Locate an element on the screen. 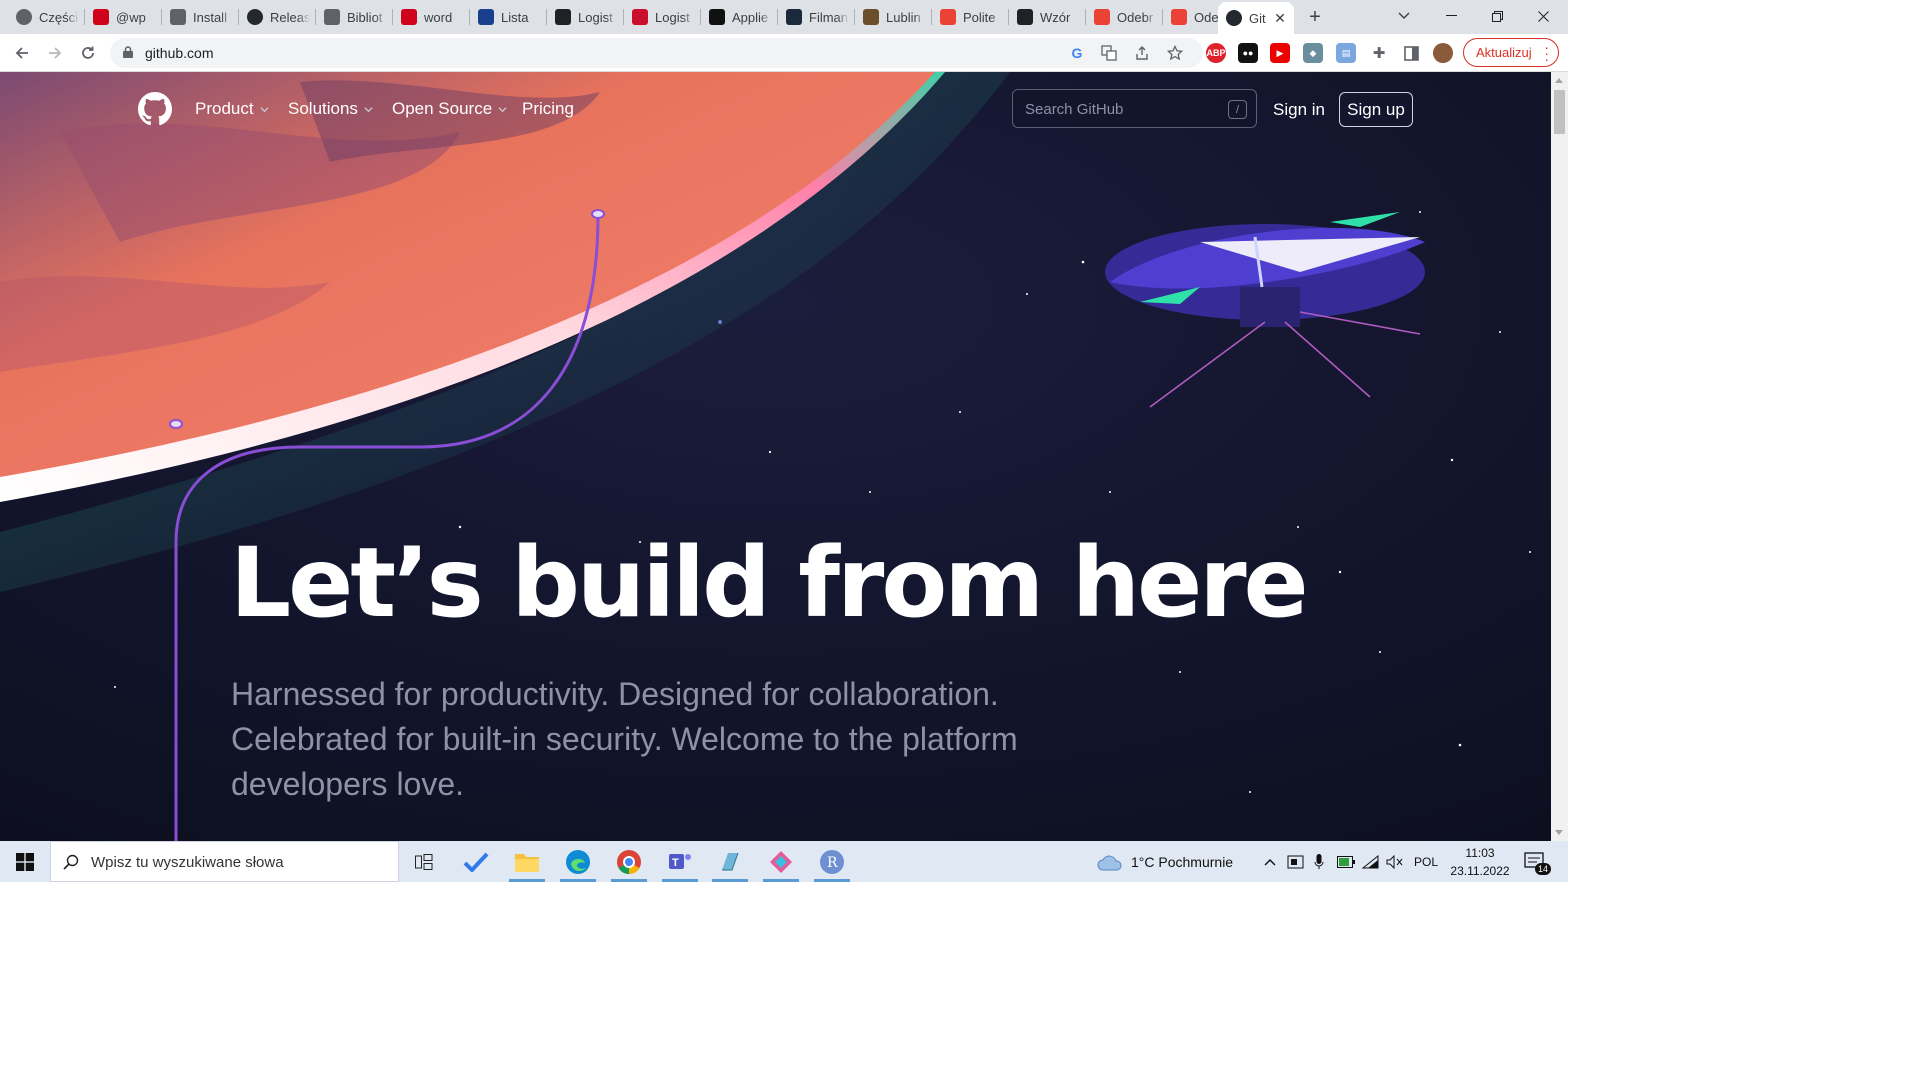 The image size is (1920, 1080). browser-tab: @wp is located at coordinates (123, 17).